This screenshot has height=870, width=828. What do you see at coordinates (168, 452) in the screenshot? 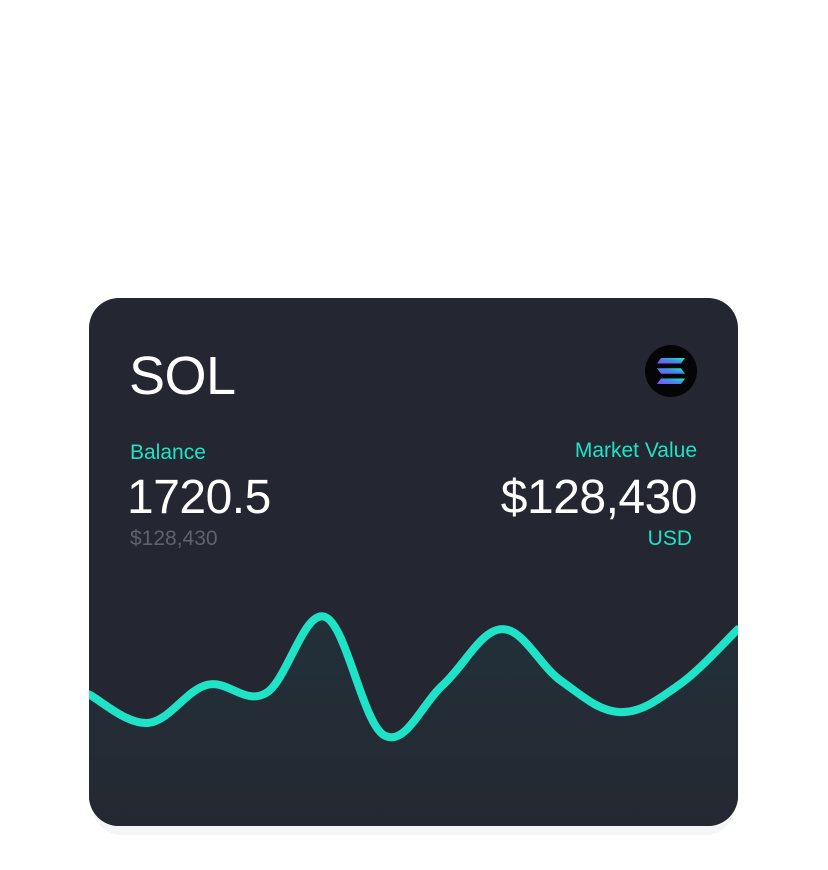
I see `balance-label: Balance` at bounding box center [168, 452].